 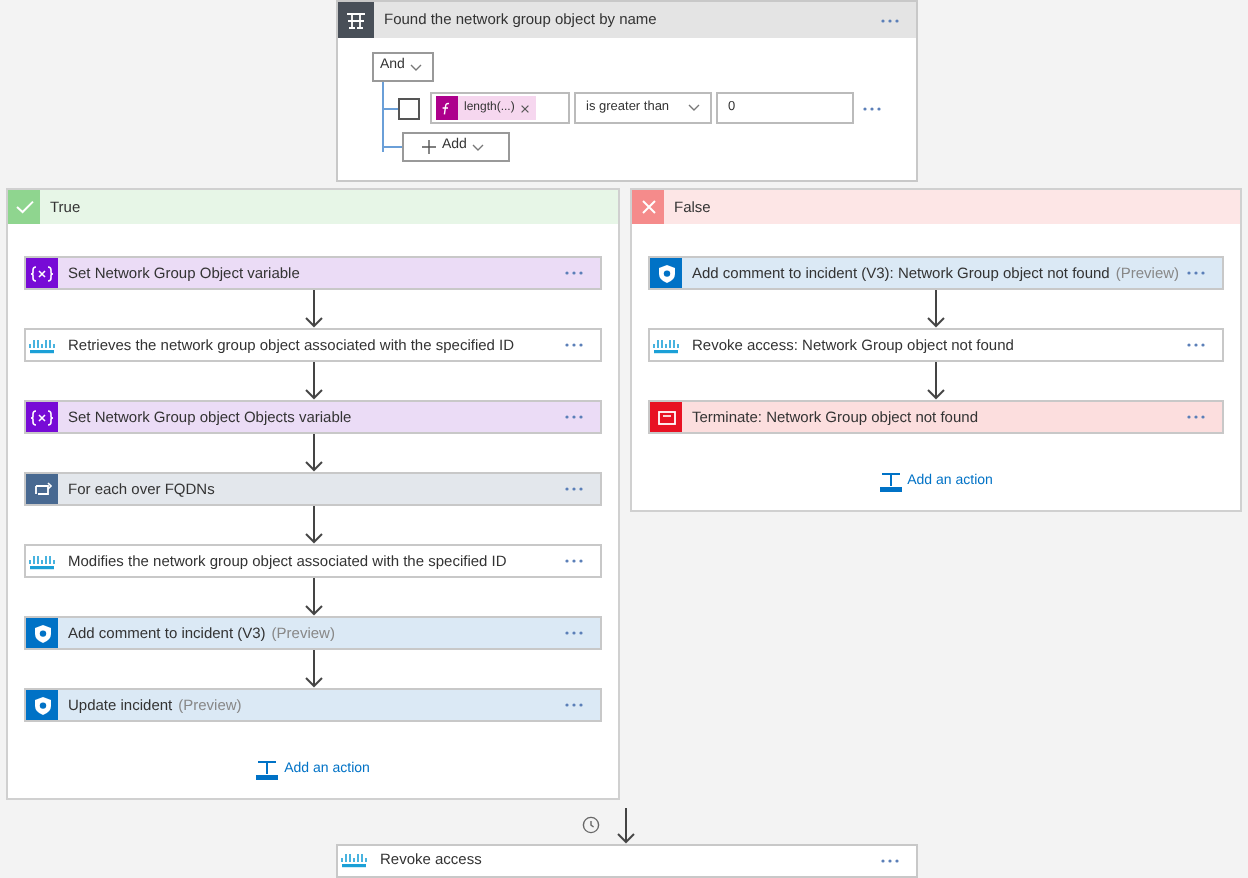 I want to click on remove-icon, so click(x=525, y=108).